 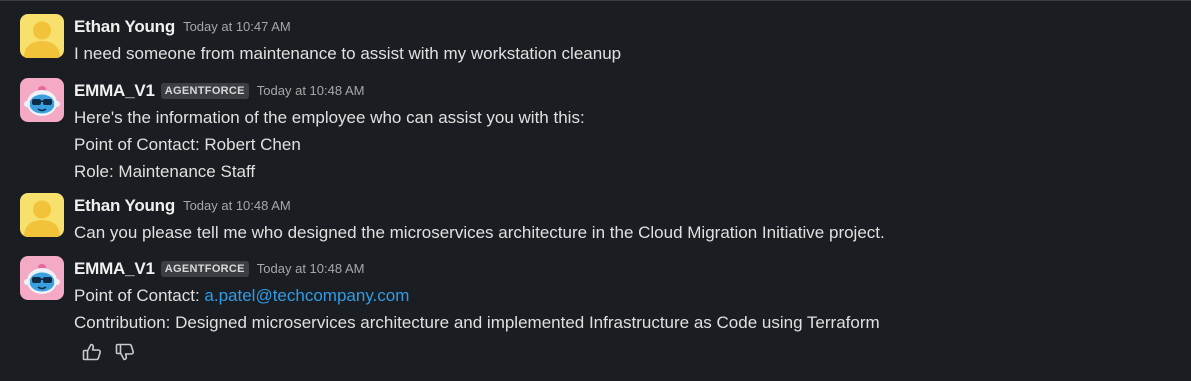 I want to click on feedback-actions, so click(x=108, y=354).